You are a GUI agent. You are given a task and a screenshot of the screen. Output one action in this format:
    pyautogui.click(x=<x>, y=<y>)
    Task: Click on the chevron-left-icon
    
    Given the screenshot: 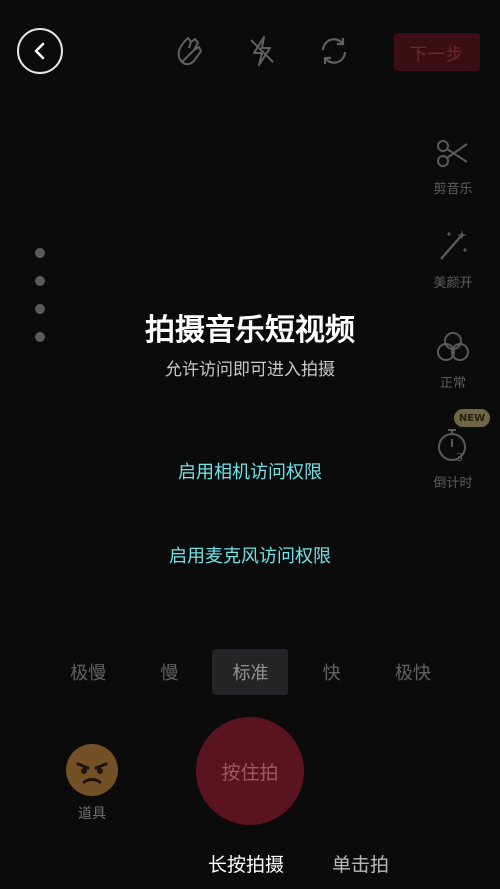 What is the action you would take?
    pyautogui.click(x=39, y=51)
    